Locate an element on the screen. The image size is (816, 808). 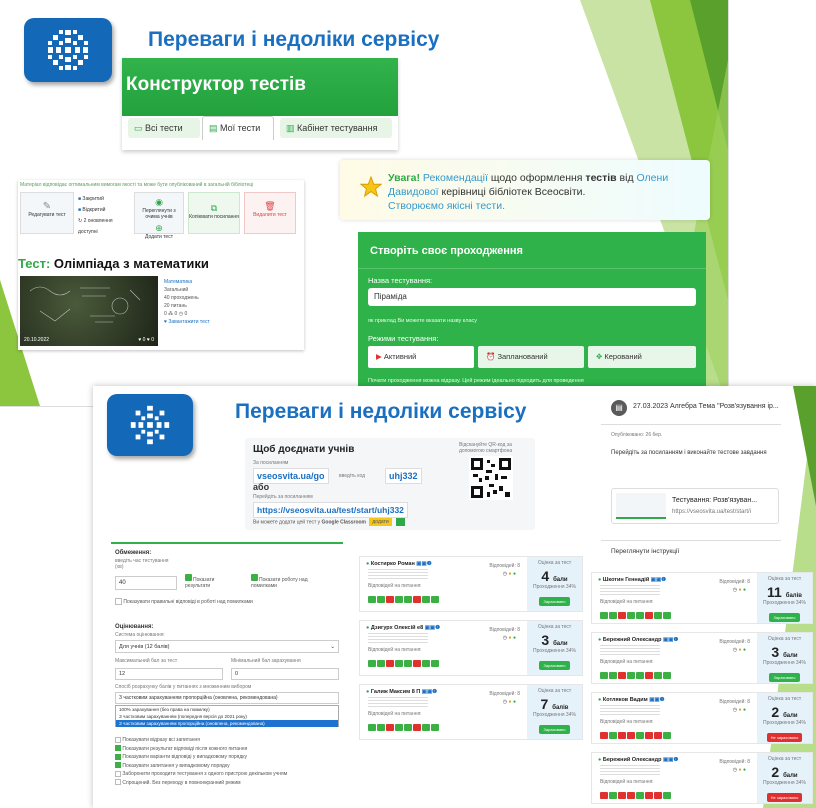
mode-scheduled-button: ⏰ Запланований is located at coordinates (531, 357).